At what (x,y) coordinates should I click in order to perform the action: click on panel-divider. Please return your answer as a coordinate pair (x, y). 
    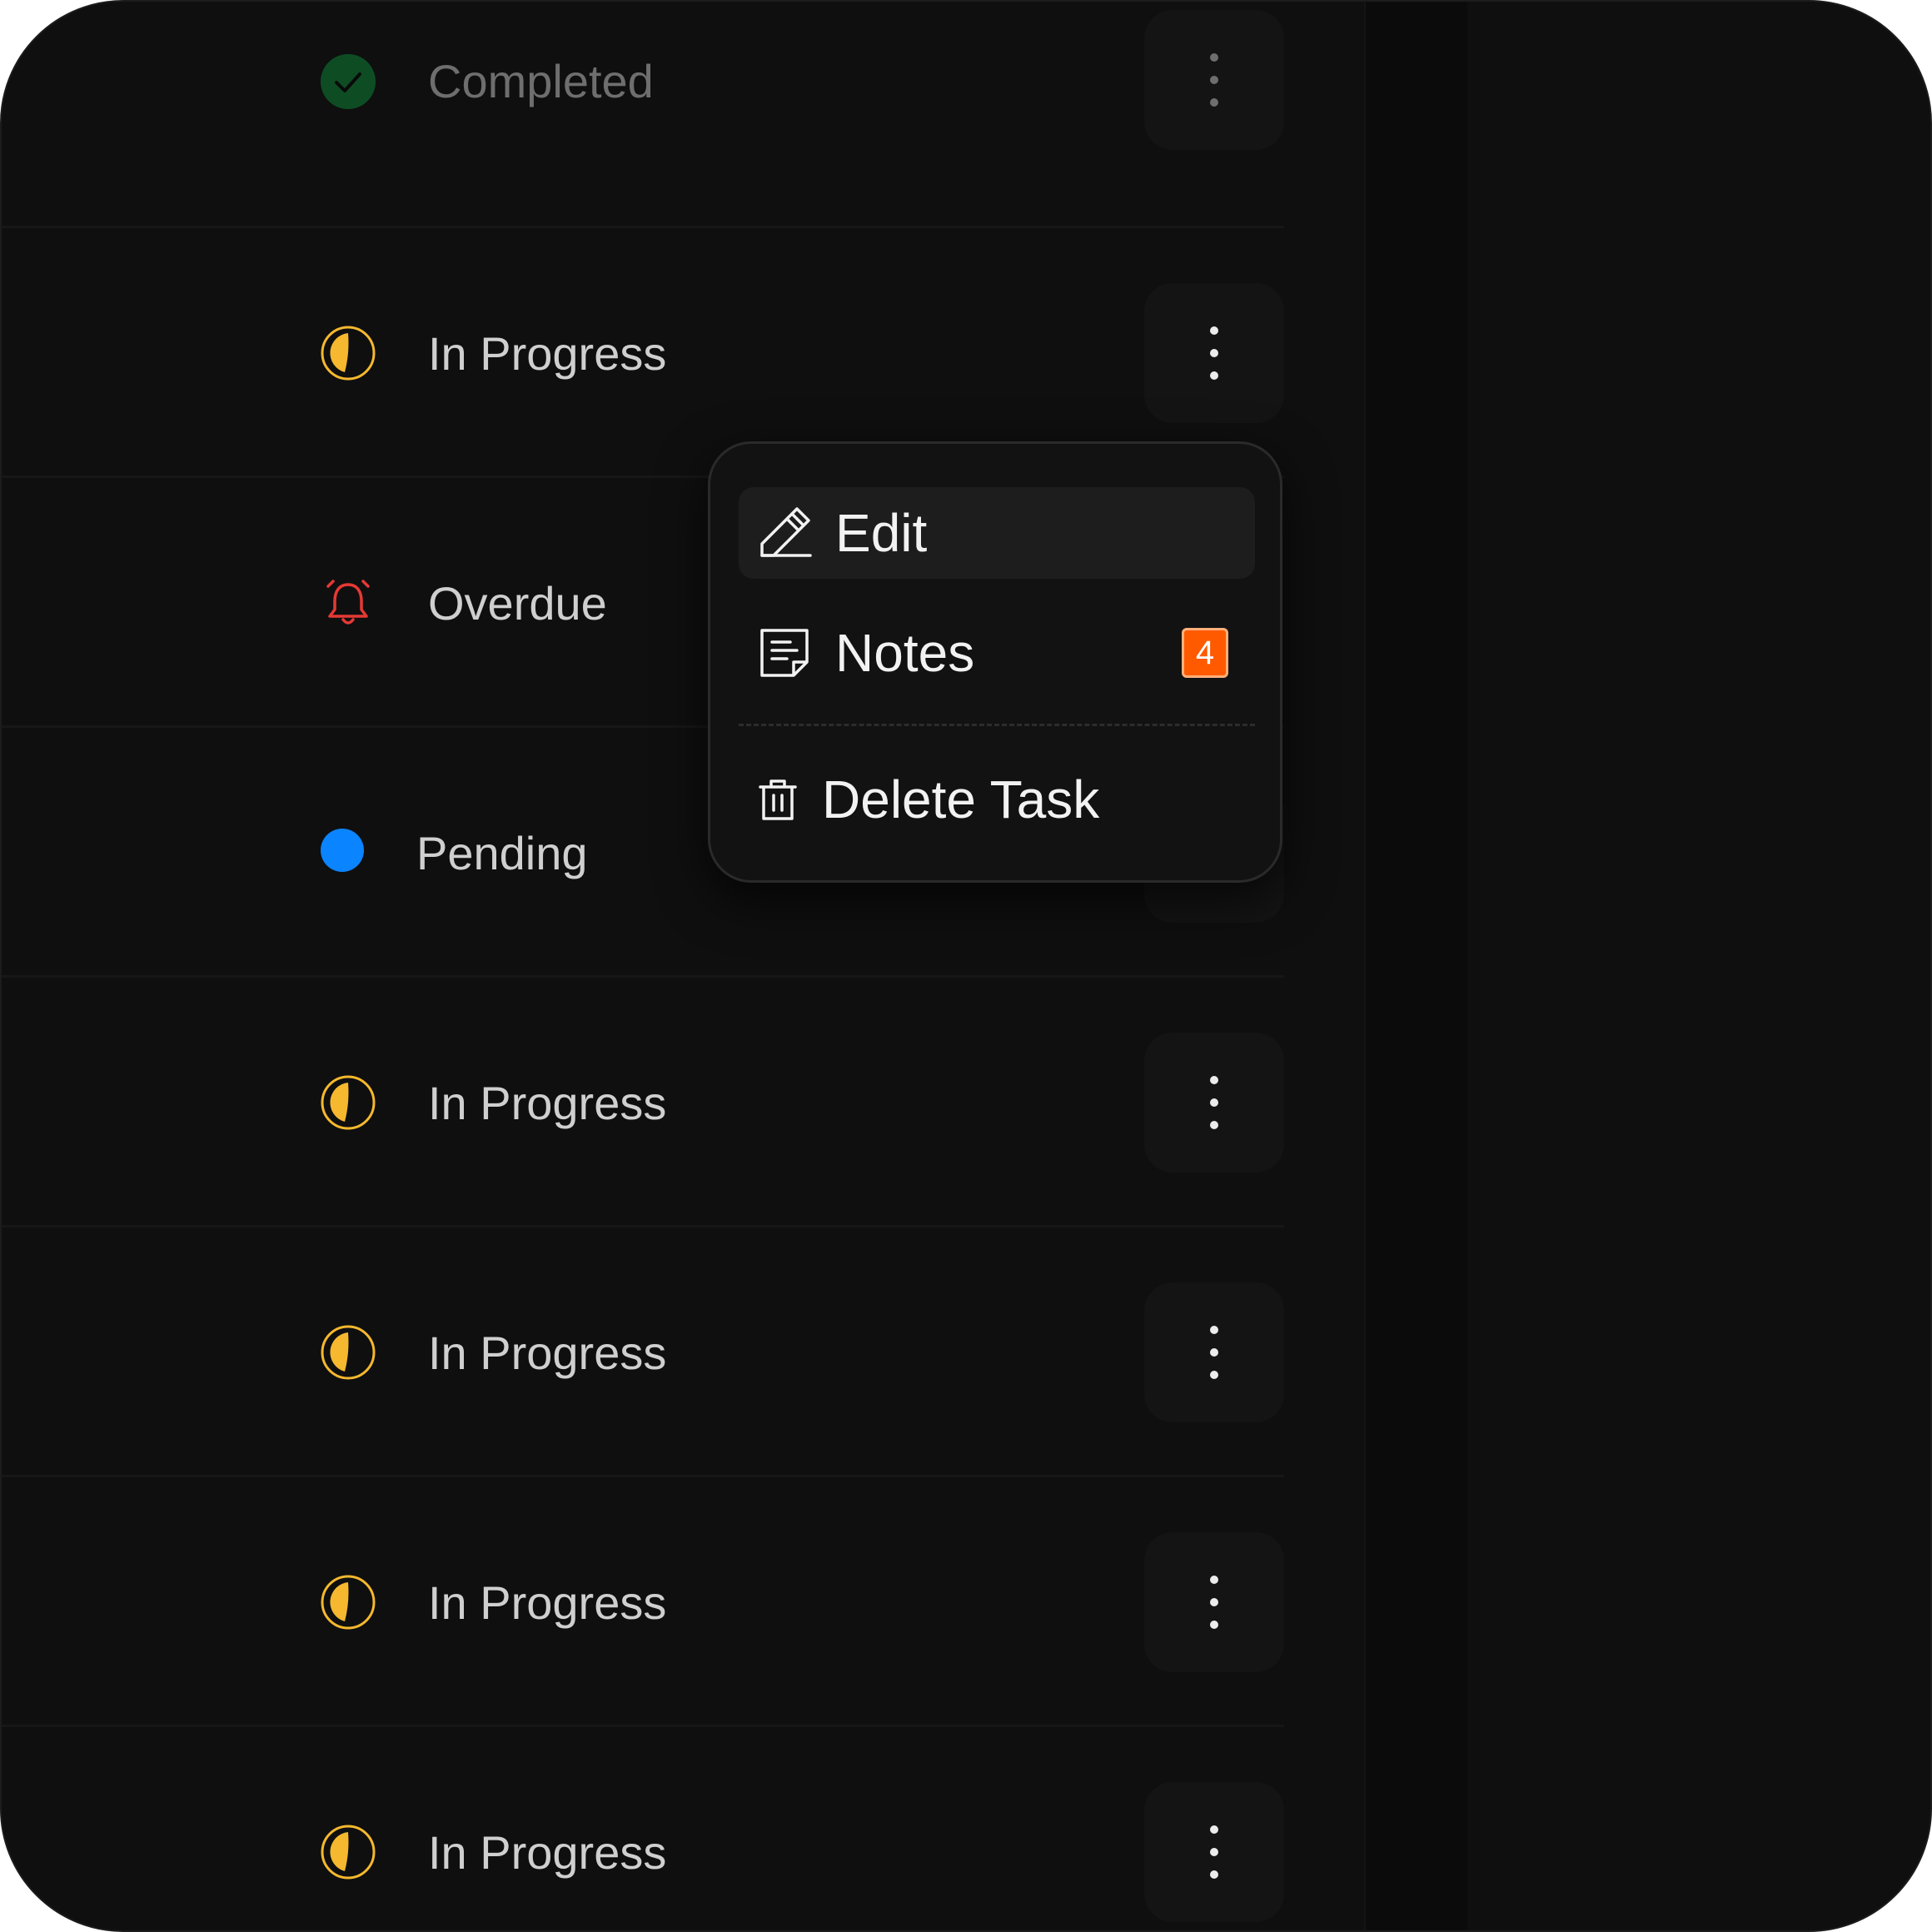
    Looking at the image, I should click on (1365, 966).